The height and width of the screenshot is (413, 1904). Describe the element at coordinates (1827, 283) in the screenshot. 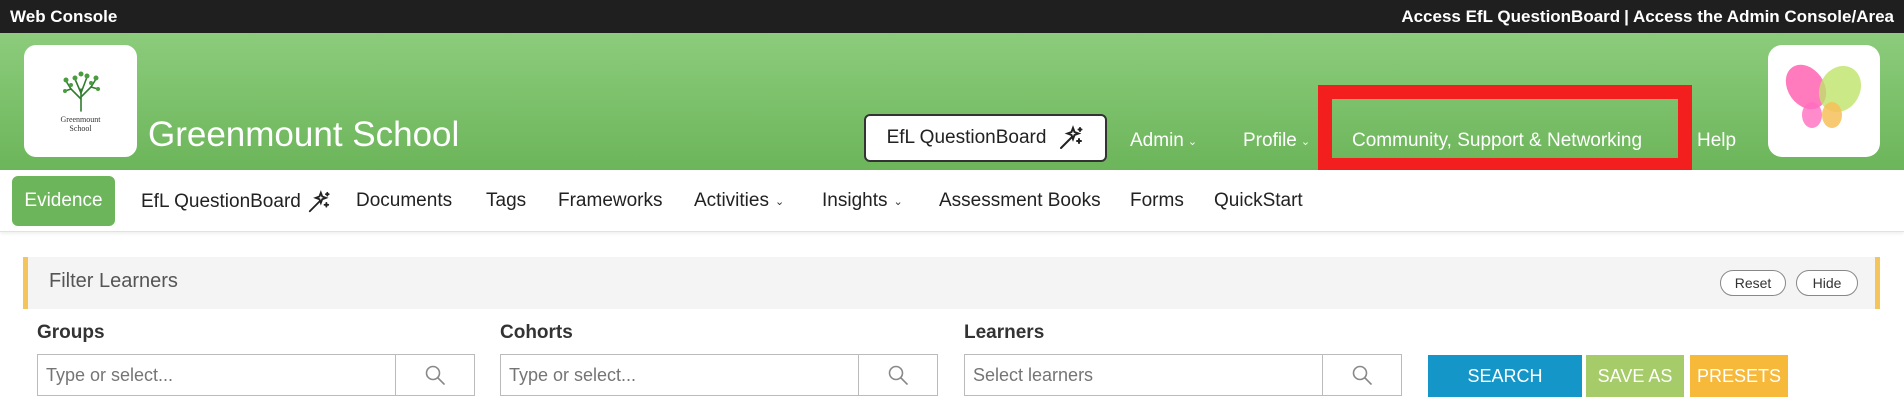

I see `hide-button: Hide` at that location.